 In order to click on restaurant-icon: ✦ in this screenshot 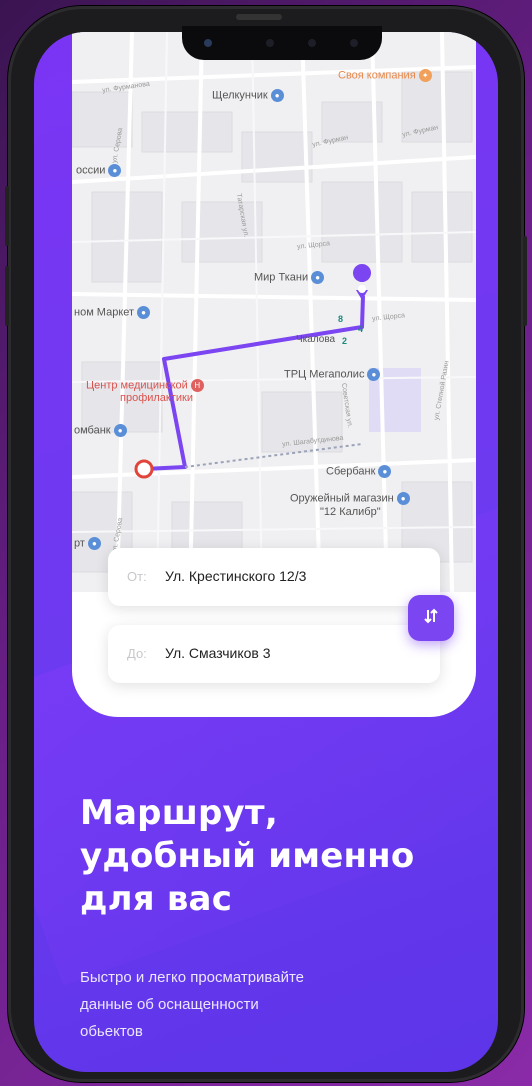, I will do `click(425, 75)`.